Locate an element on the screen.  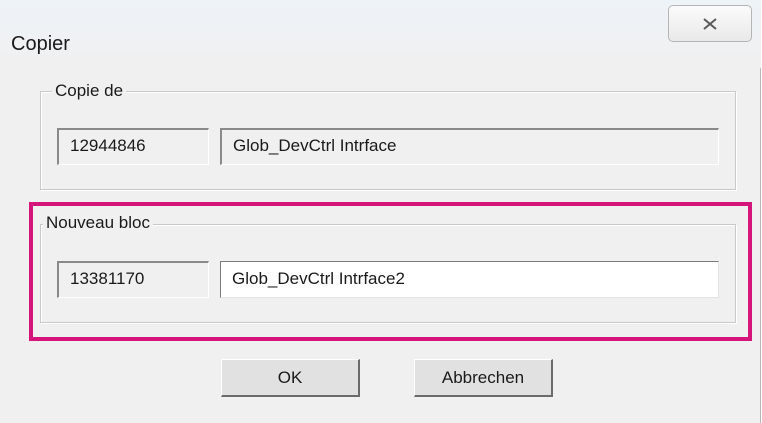
dialog-title: Copier is located at coordinates (40, 44).